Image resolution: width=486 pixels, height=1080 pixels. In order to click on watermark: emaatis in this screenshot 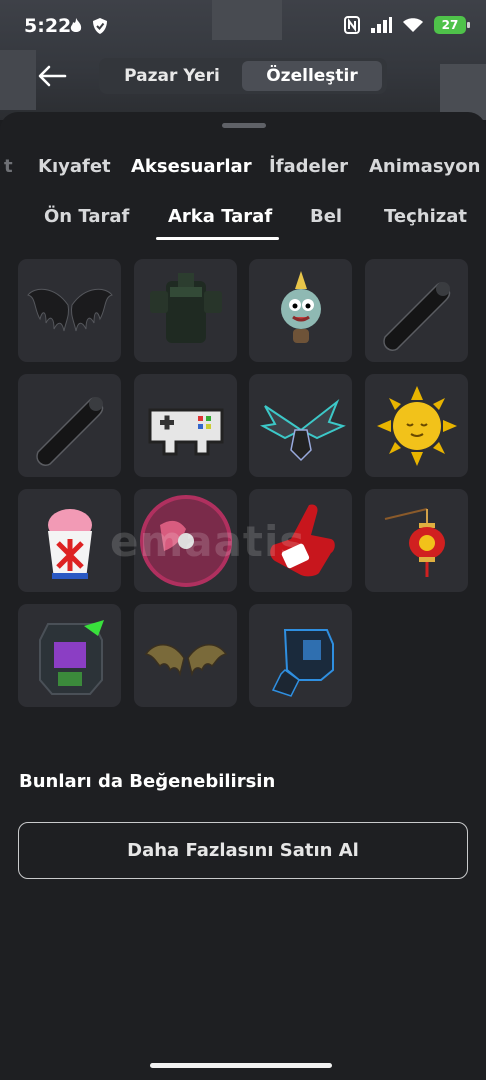, I will do `click(208, 541)`.